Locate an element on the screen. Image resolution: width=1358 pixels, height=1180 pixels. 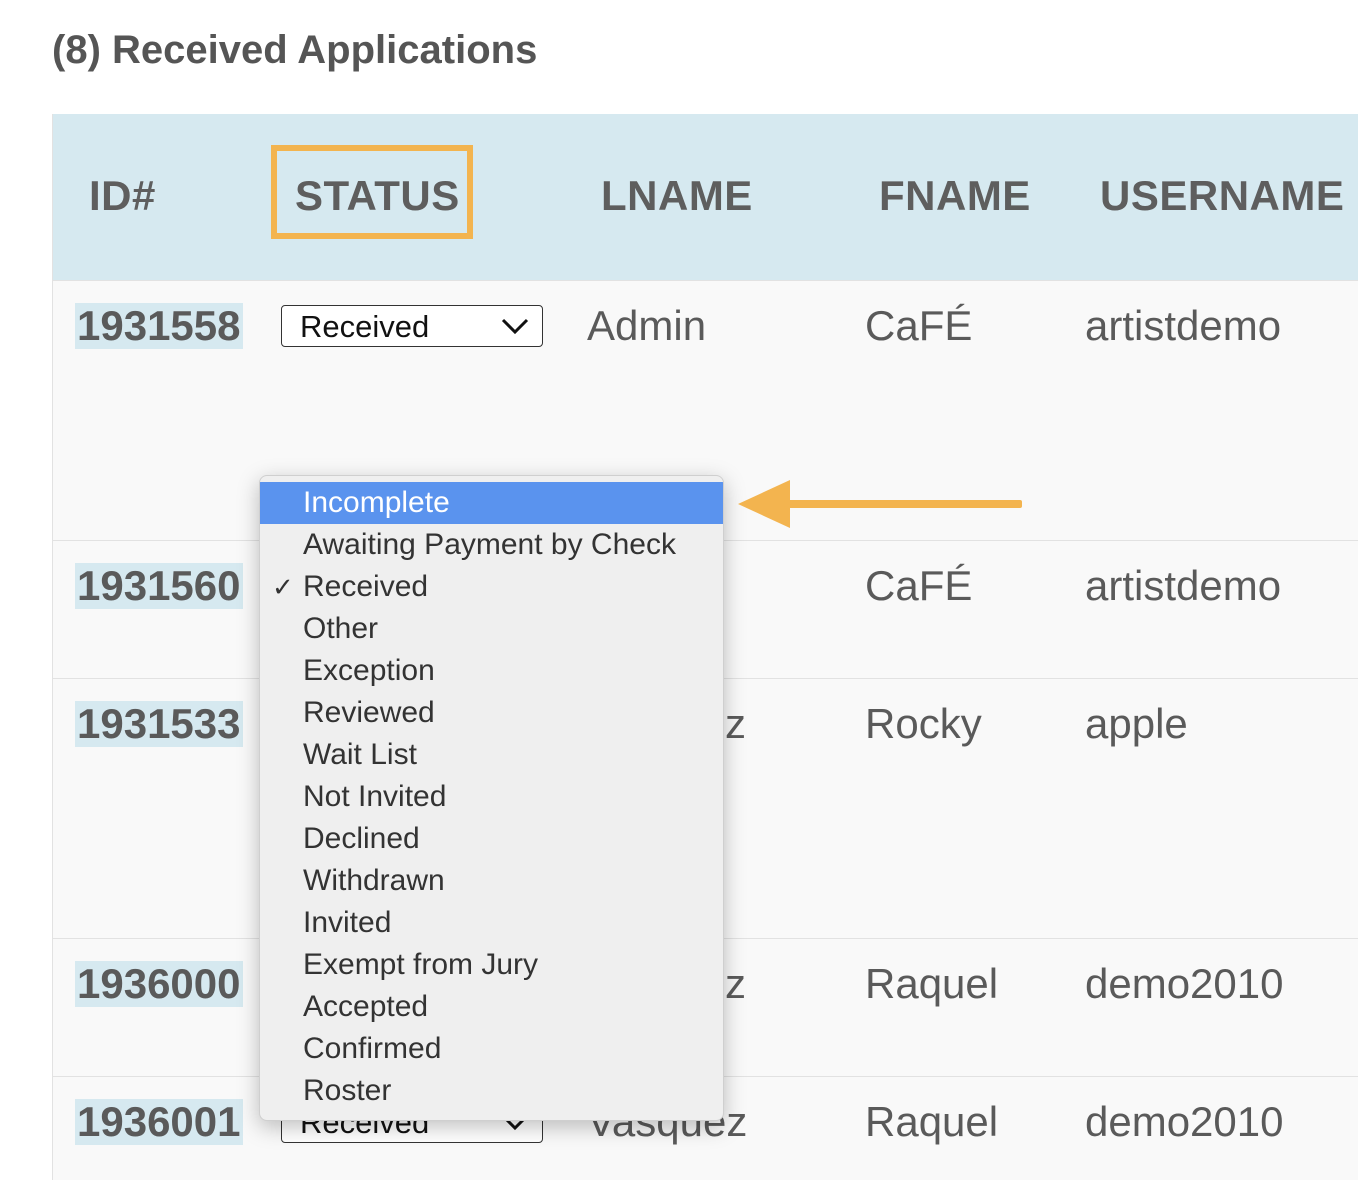
column-header-status: STATUS is located at coordinates (377, 196).